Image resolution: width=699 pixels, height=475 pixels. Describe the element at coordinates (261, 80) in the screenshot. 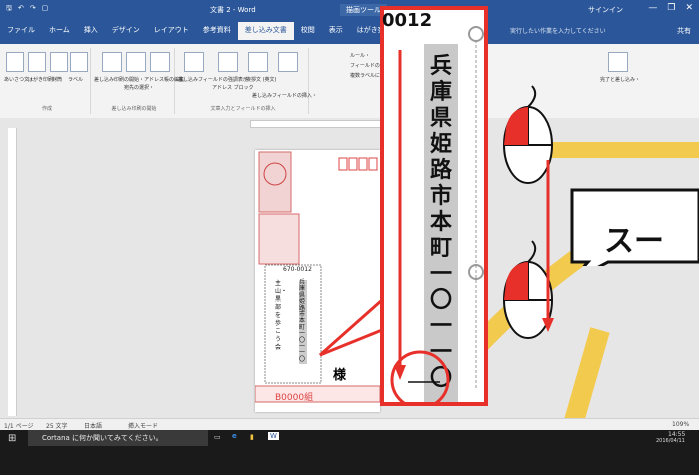

I see `greeting-line-label: 挨拶文 (英文)` at that location.